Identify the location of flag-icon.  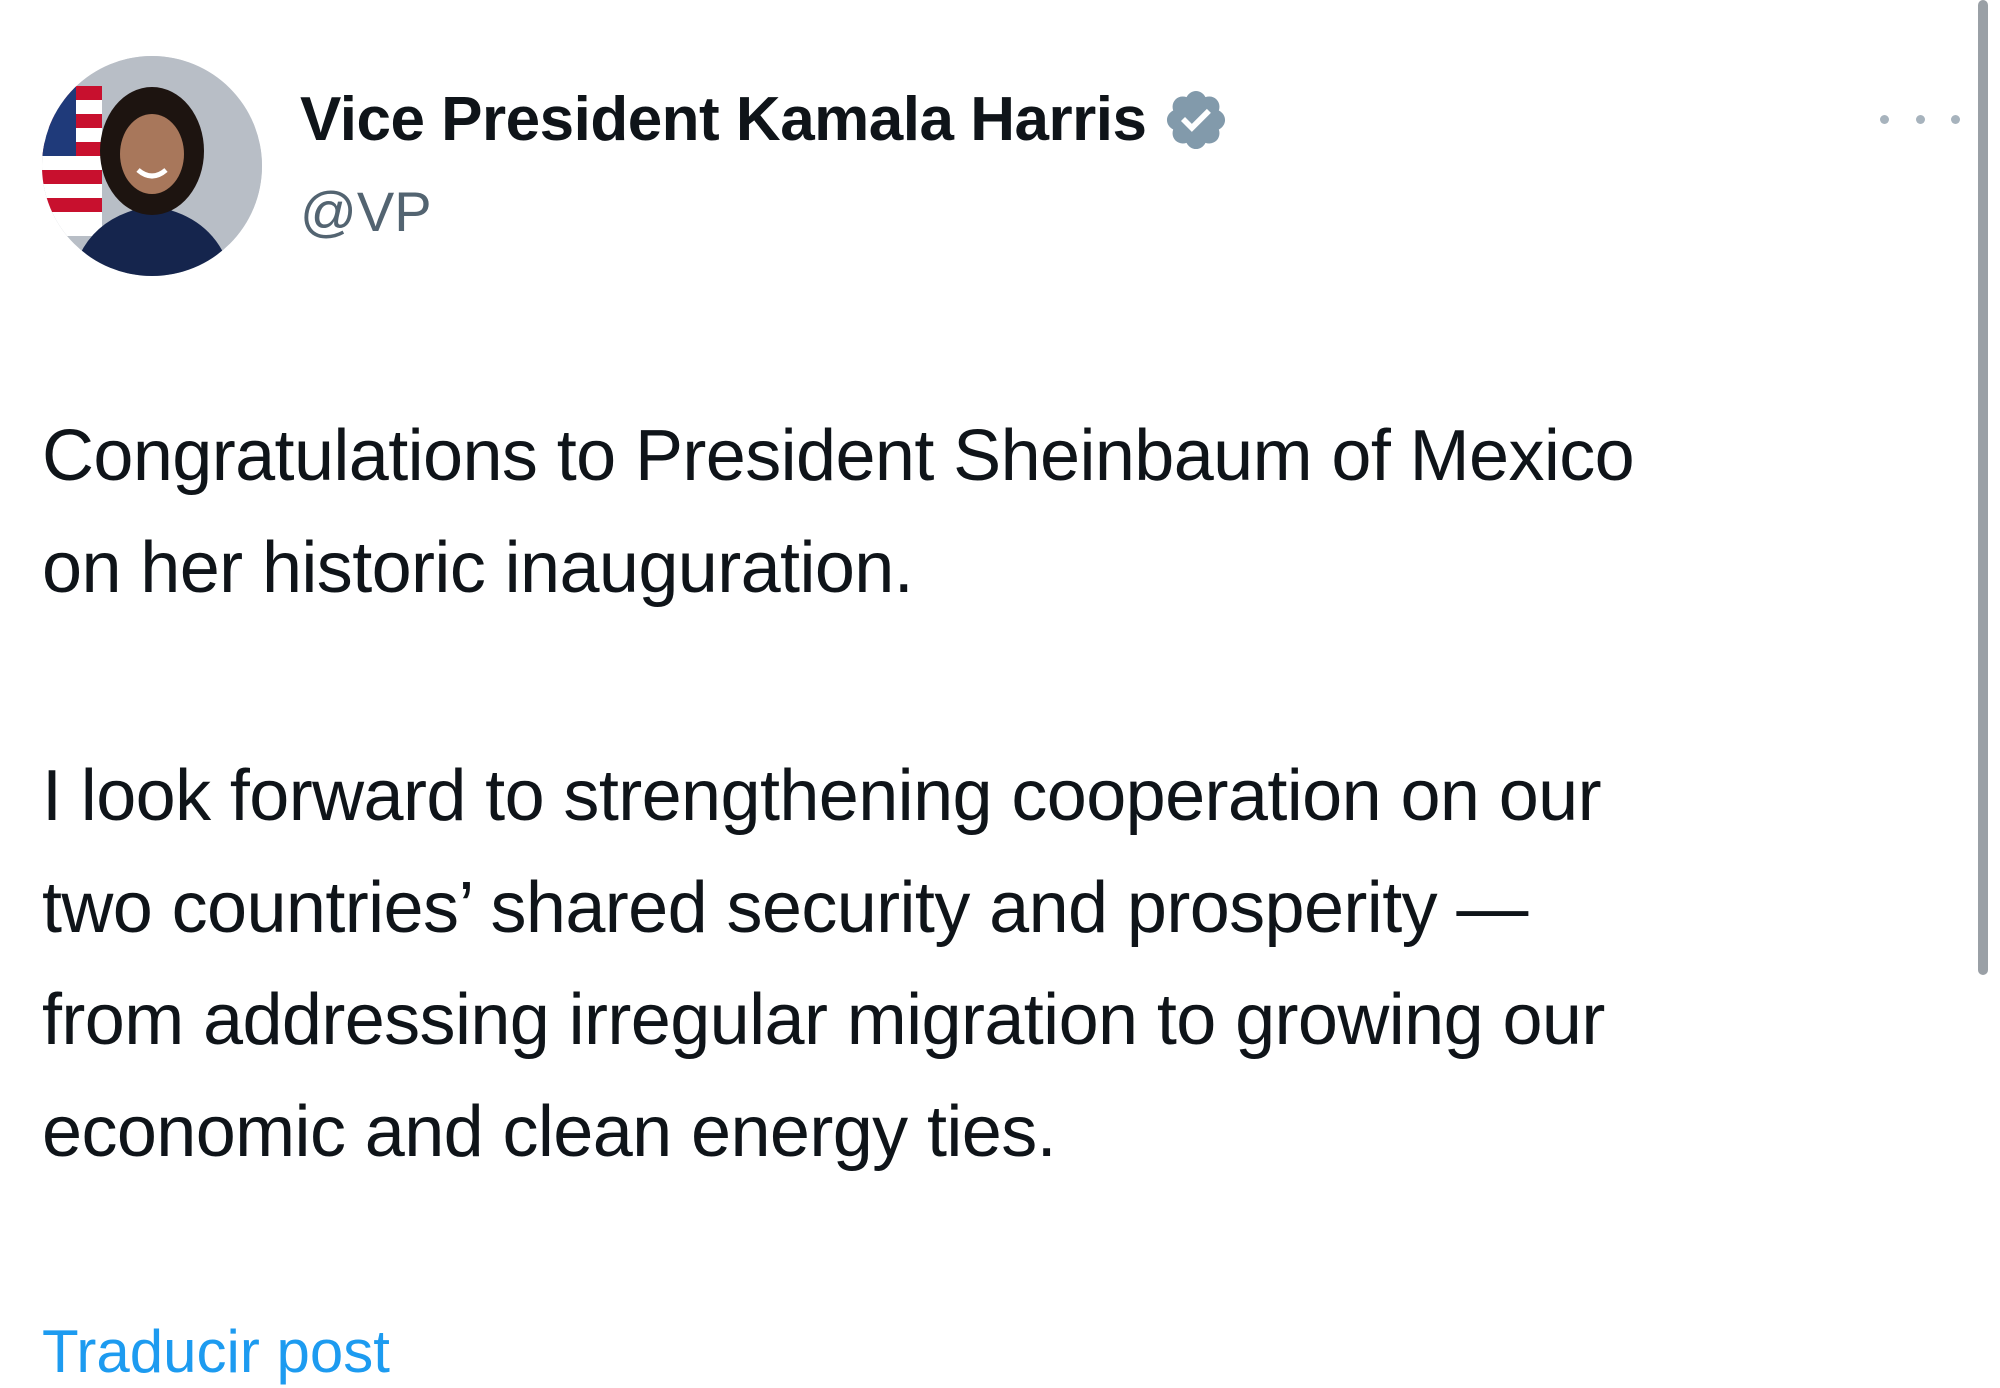
(72, 161).